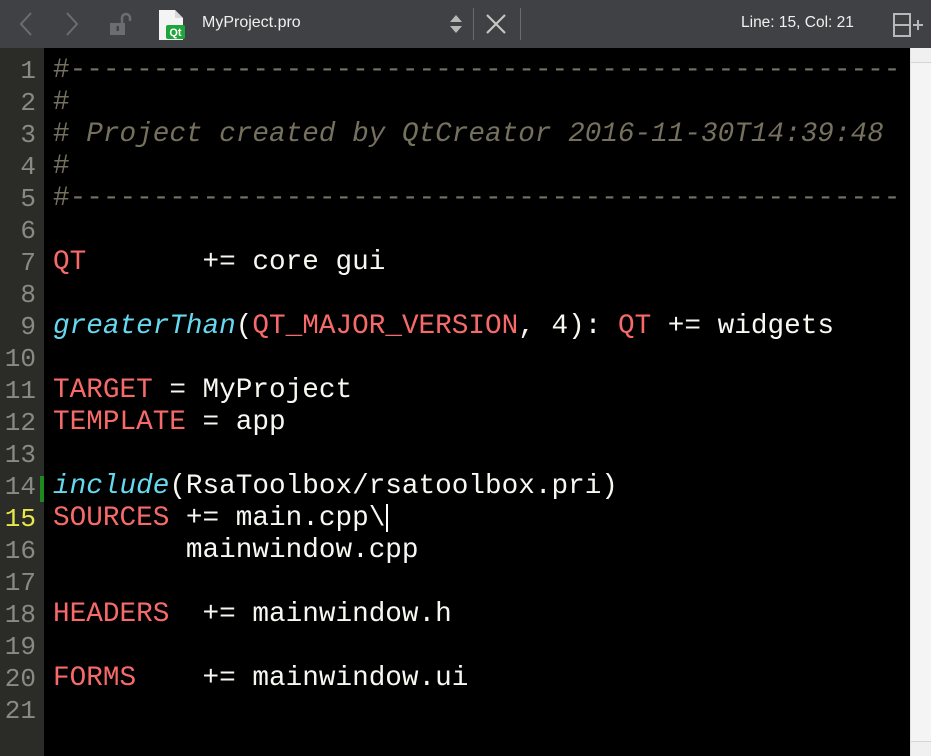 The height and width of the screenshot is (756, 931). What do you see at coordinates (20, 679) in the screenshot?
I see `line-number: 20` at bounding box center [20, 679].